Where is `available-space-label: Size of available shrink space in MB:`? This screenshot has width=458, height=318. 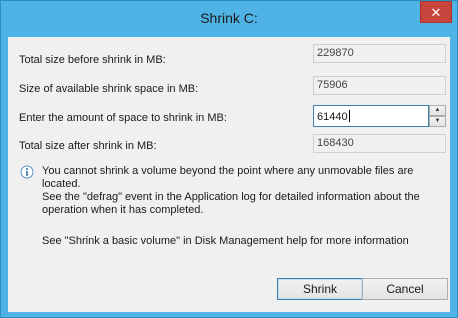 available-space-label: Size of available shrink space in MB: is located at coordinates (109, 89).